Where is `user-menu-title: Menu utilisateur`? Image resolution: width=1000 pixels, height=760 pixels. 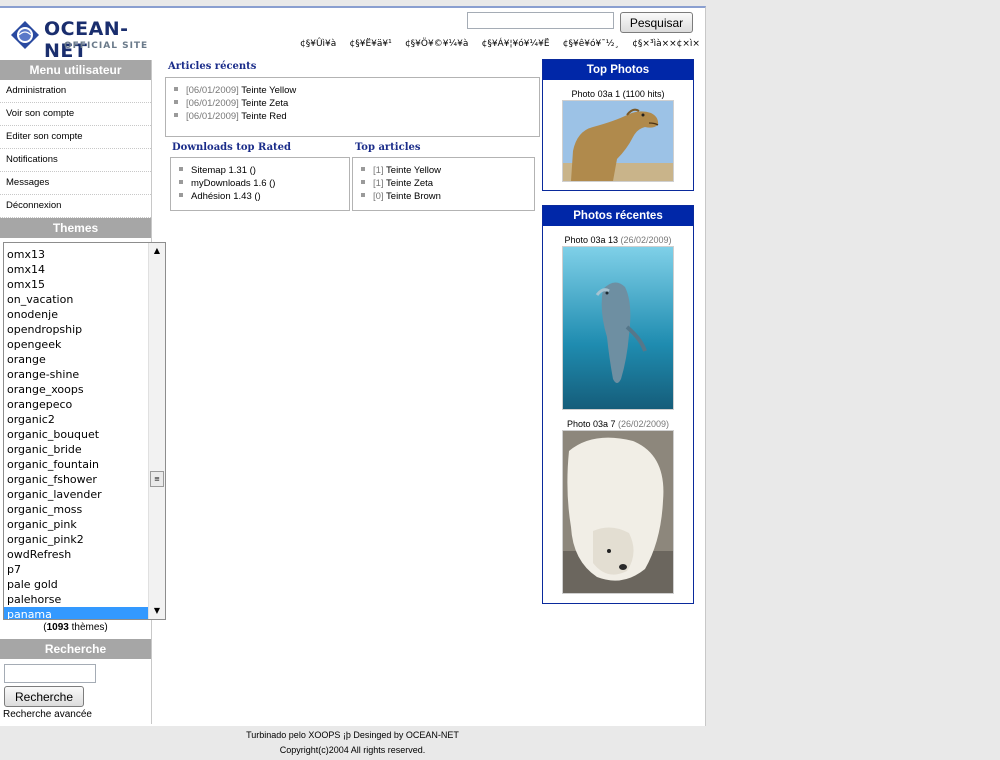 user-menu-title: Menu utilisateur is located at coordinates (75, 70).